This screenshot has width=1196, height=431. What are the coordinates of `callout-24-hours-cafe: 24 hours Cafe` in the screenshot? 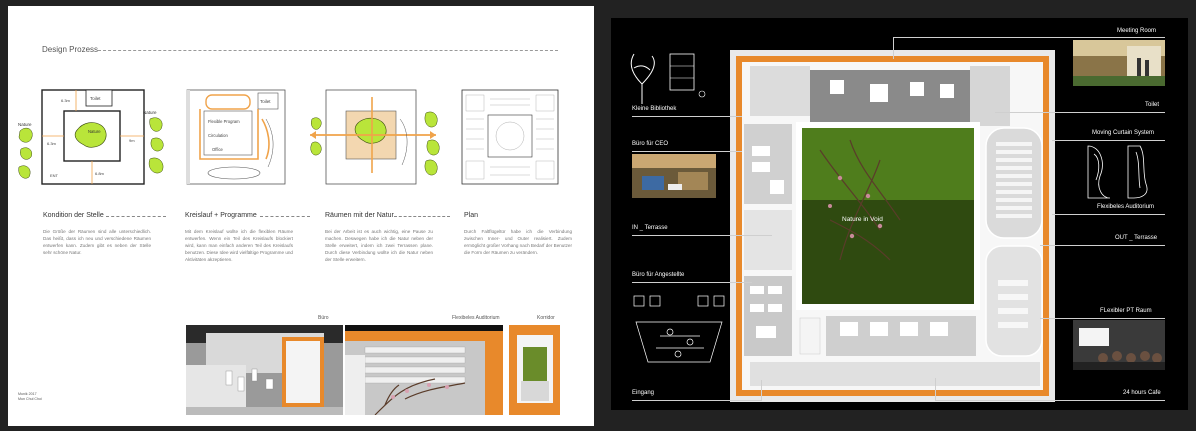 It's located at (1142, 393).